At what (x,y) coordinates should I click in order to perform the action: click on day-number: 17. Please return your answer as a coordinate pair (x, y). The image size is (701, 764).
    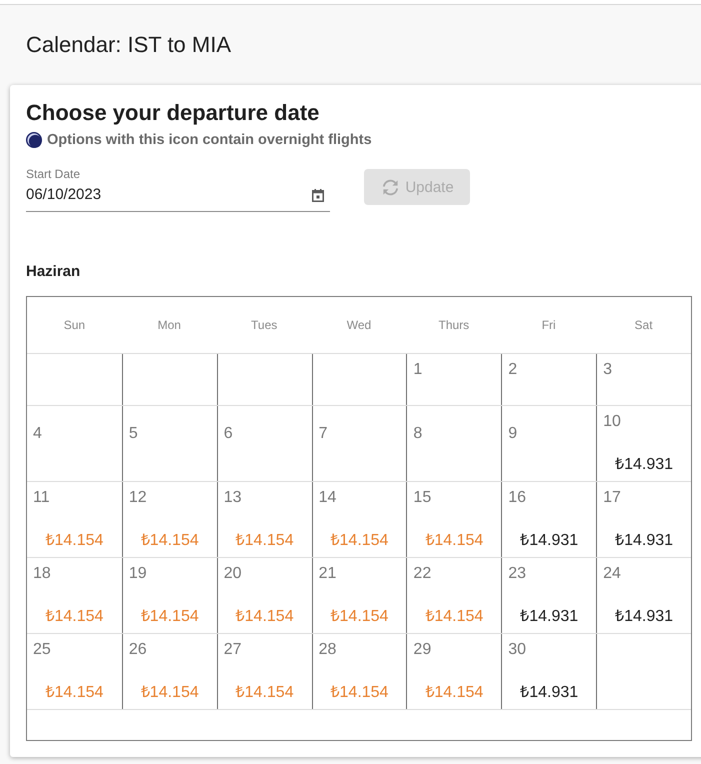
    Looking at the image, I should click on (612, 498).